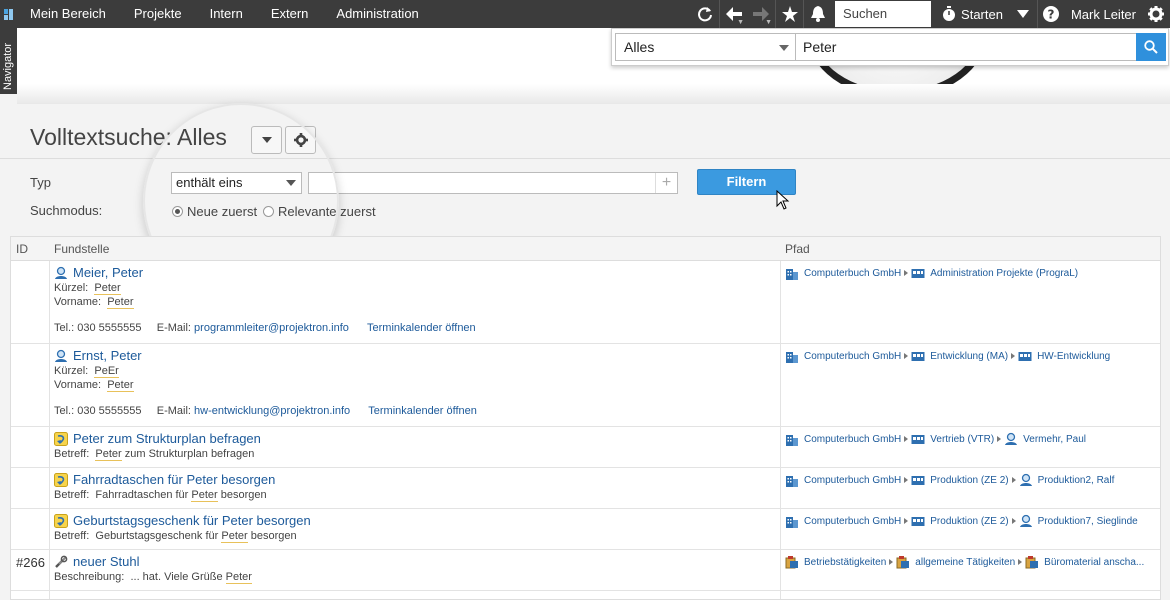  Describe the element at coordinates (1103, 14) in the screenshot. I see `user-name: Mark Leiter` at that location.